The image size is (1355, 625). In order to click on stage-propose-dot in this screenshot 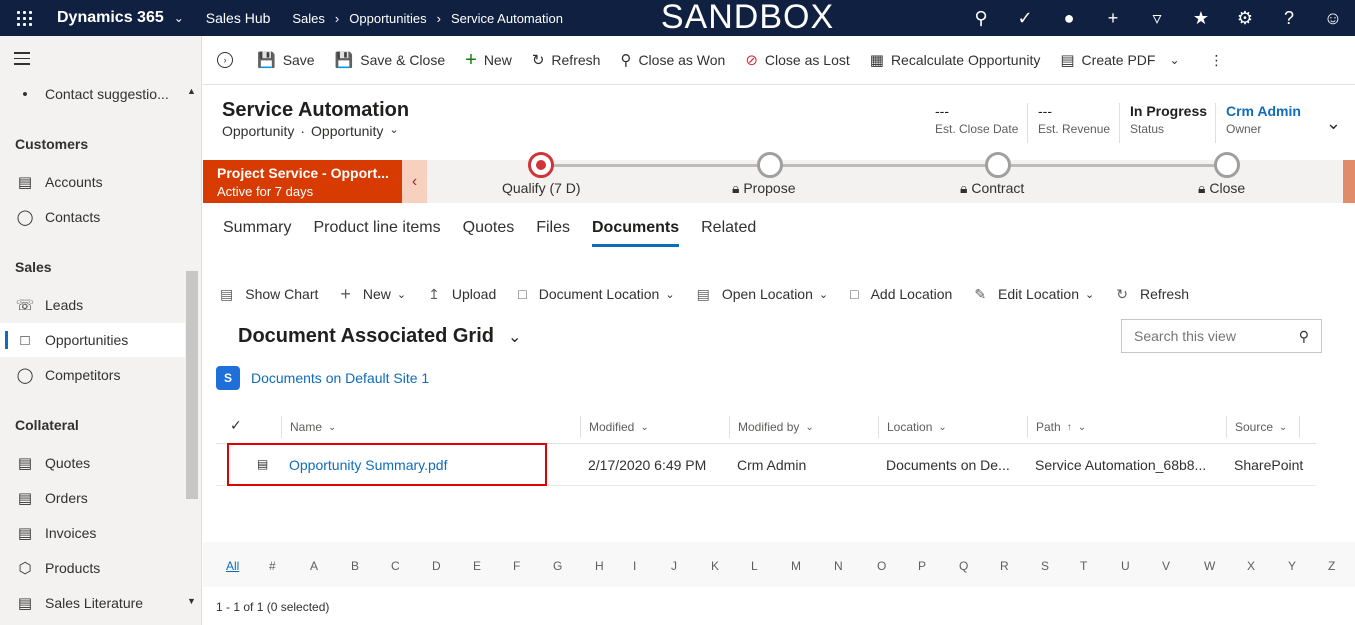, I will do `click(770, 165)`.